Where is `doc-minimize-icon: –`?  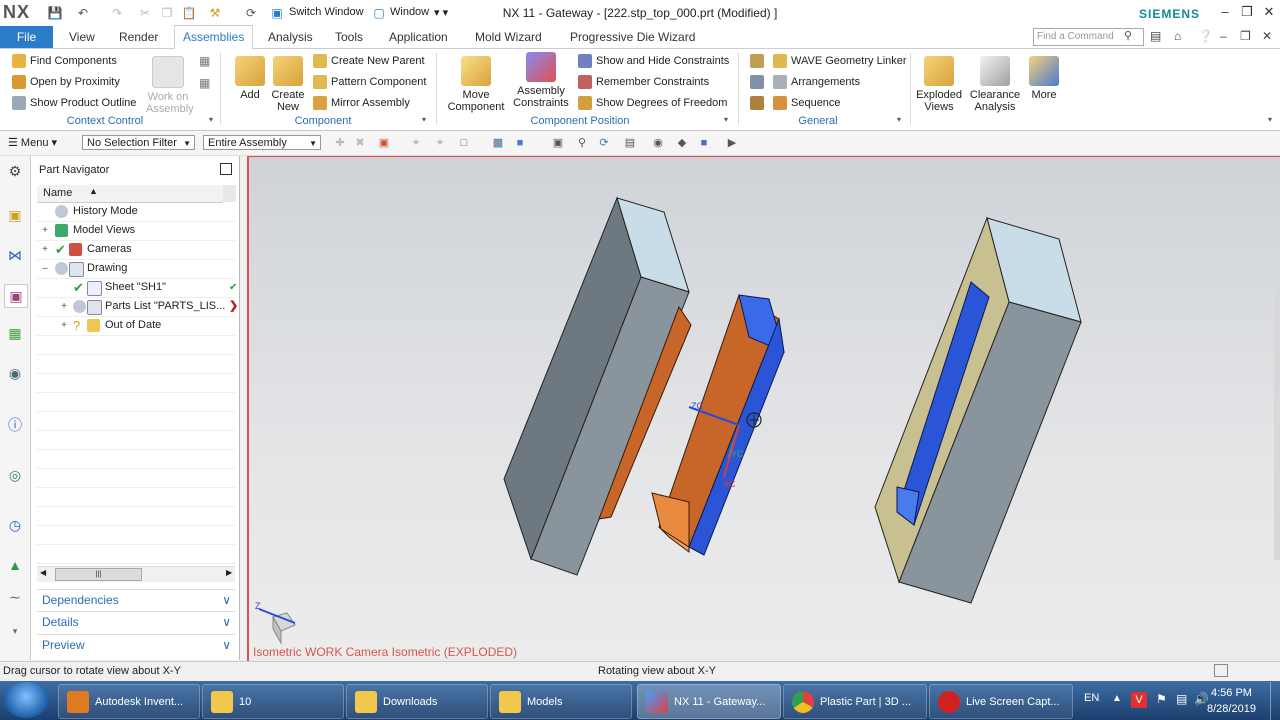
doc-minimize-icon: – is located at coordinates (1223, 36).